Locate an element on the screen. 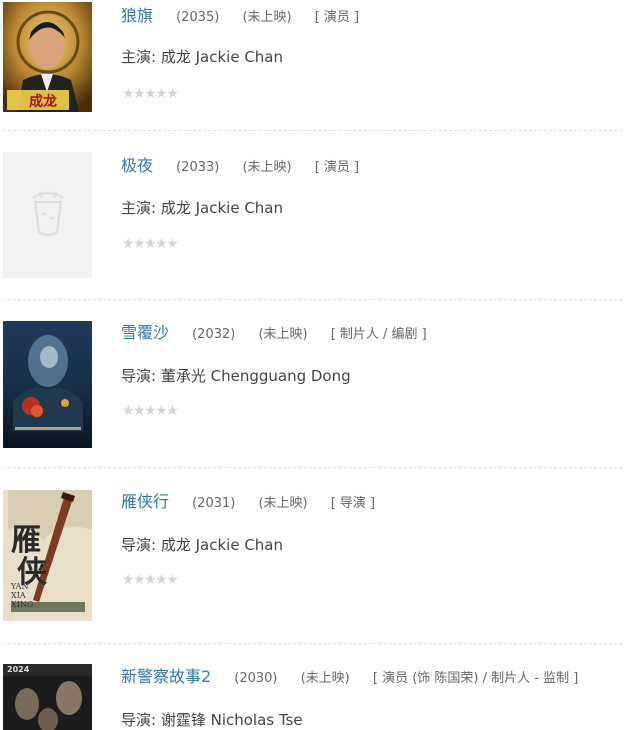  poster-image: 2024 is located at coordinates (47, 697).